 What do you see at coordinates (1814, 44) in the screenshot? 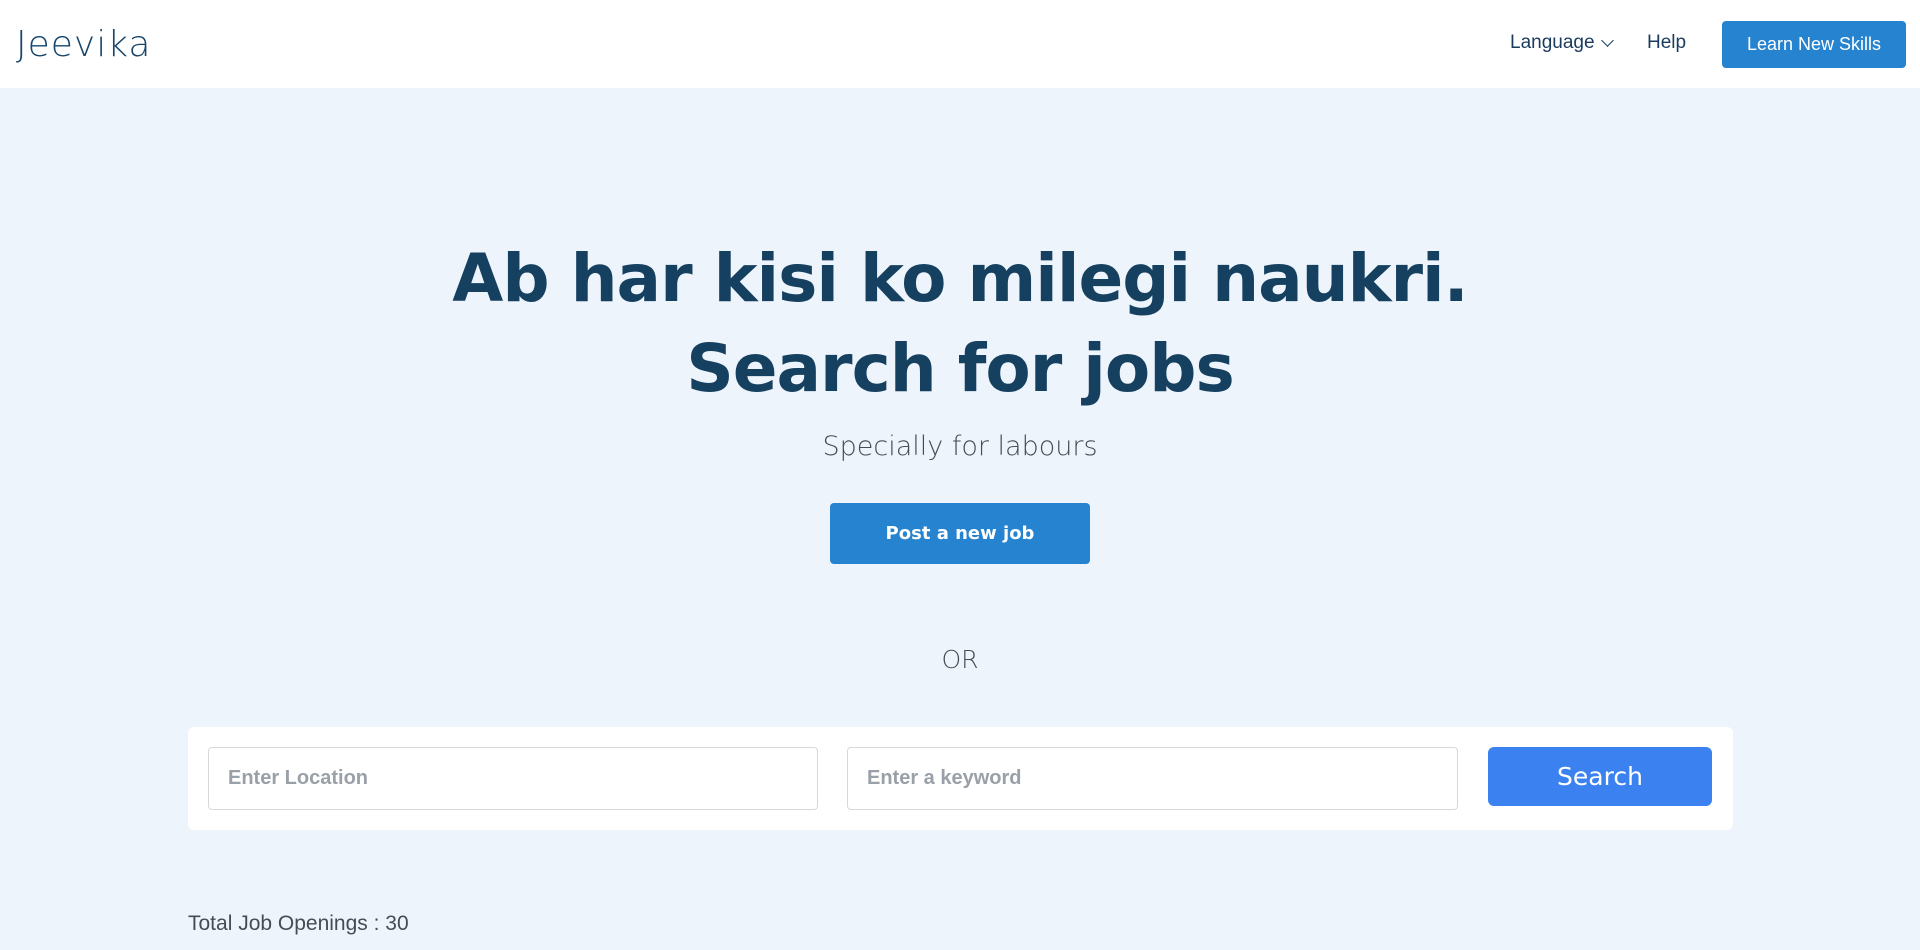
I see `learn-new-skills-button: Learn New Skills` at bounding box center [1814, 44].